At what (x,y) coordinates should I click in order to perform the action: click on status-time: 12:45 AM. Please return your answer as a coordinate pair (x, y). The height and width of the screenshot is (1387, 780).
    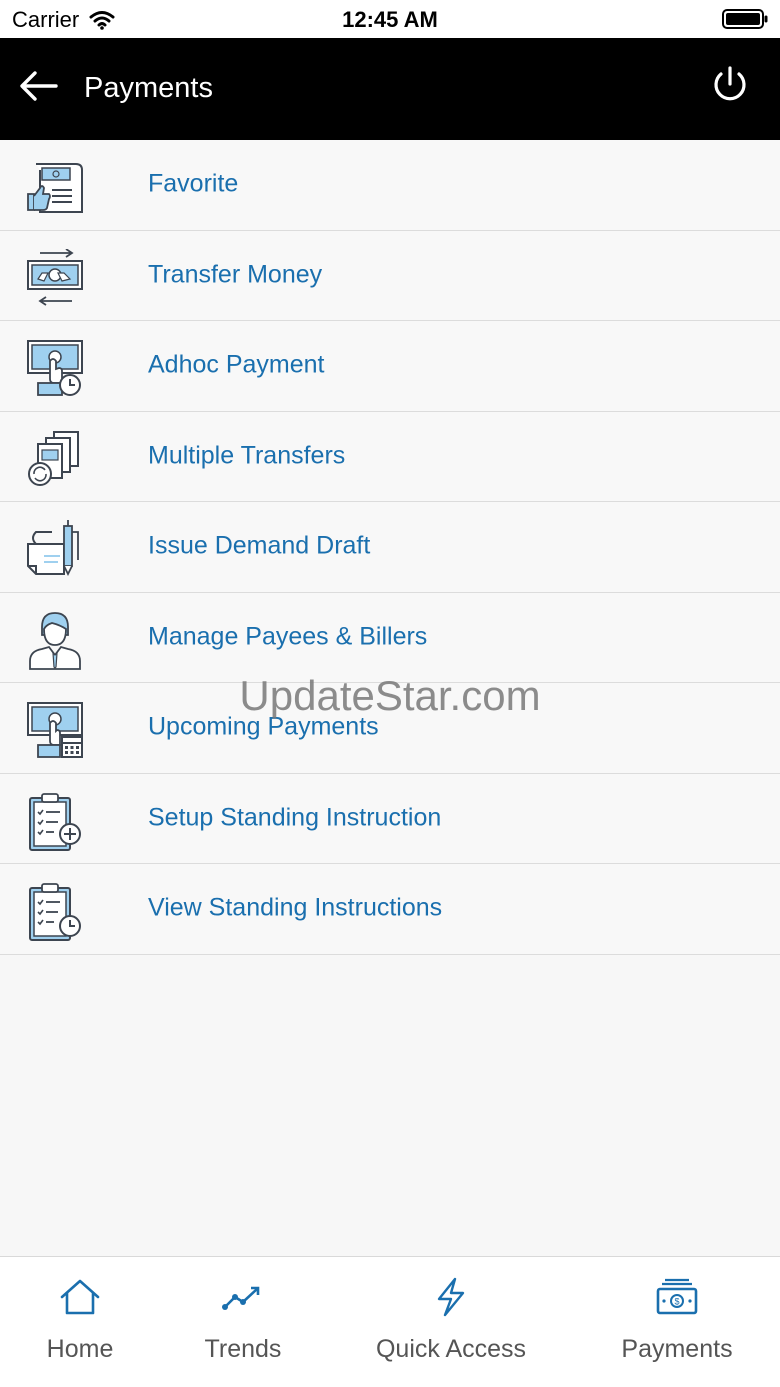
    Looking at the image, I should click on (390, 19).